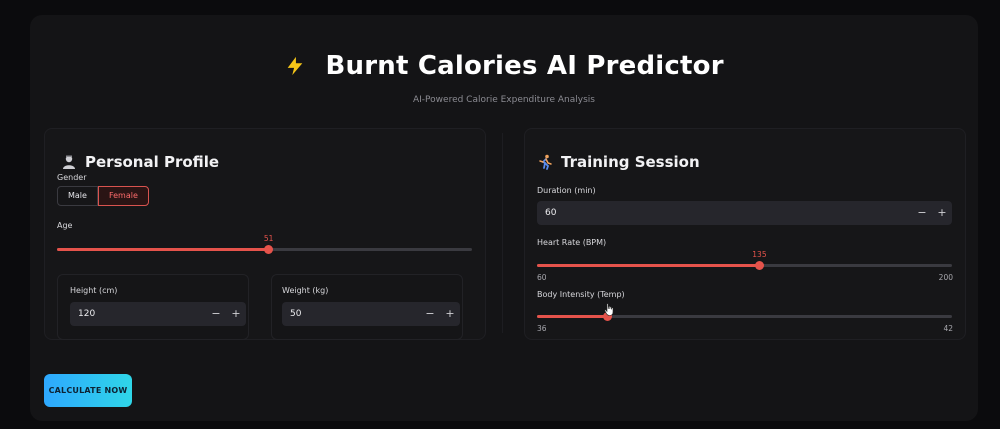  What do you see at coordinates (545, 162) in the screenshot?
I see `runner-icon` at bounding box center [545, 162].